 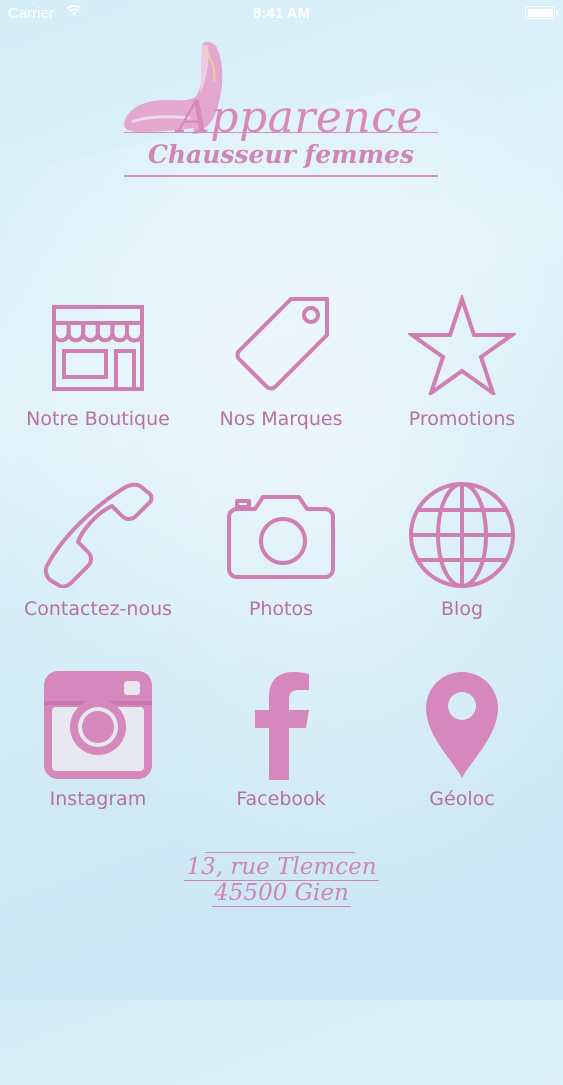 I want to click on menu-item-promotions: Promotions, so click(x=462, y=370).